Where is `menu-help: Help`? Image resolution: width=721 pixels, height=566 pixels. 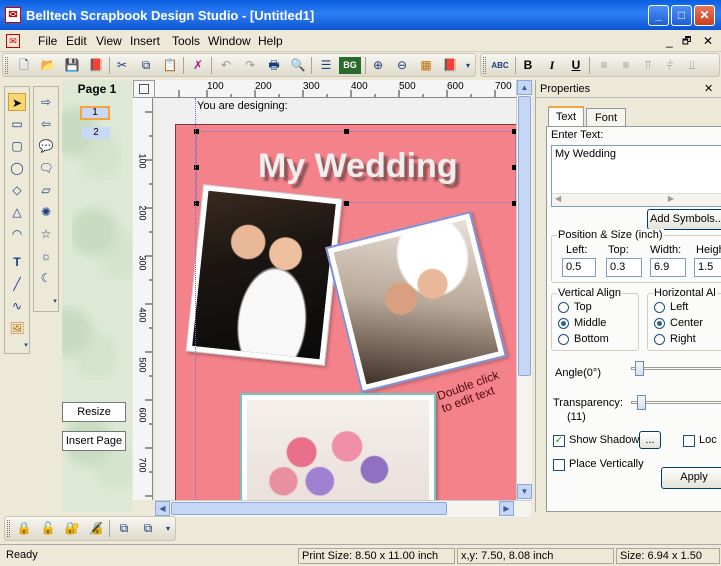 menu-help: Help is located at coordinates (270, 41).